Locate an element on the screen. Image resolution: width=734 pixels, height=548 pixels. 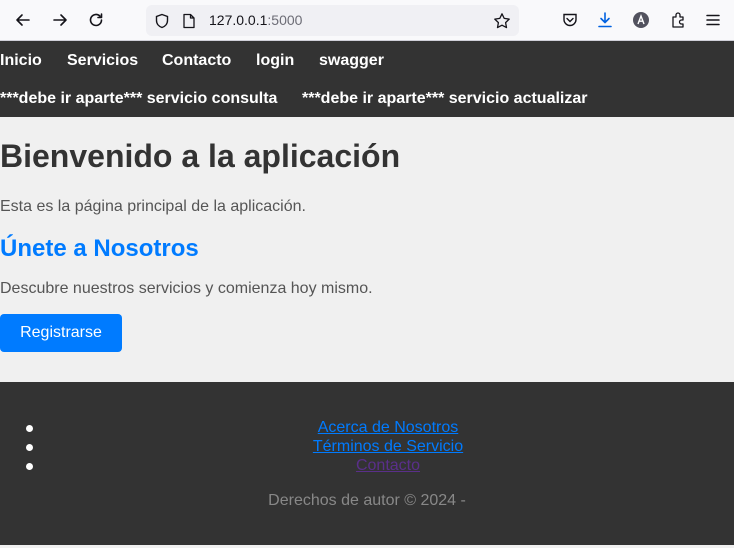
nav-link-contacto: Contacto is located at coordinates (196, 61).